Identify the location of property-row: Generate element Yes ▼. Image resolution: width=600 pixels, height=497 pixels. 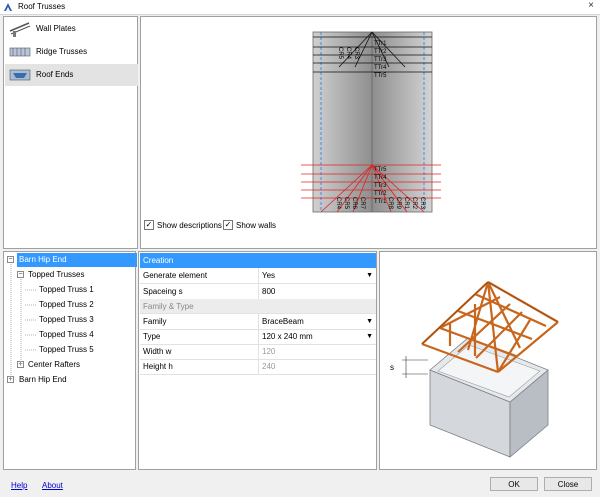
(258, 276).